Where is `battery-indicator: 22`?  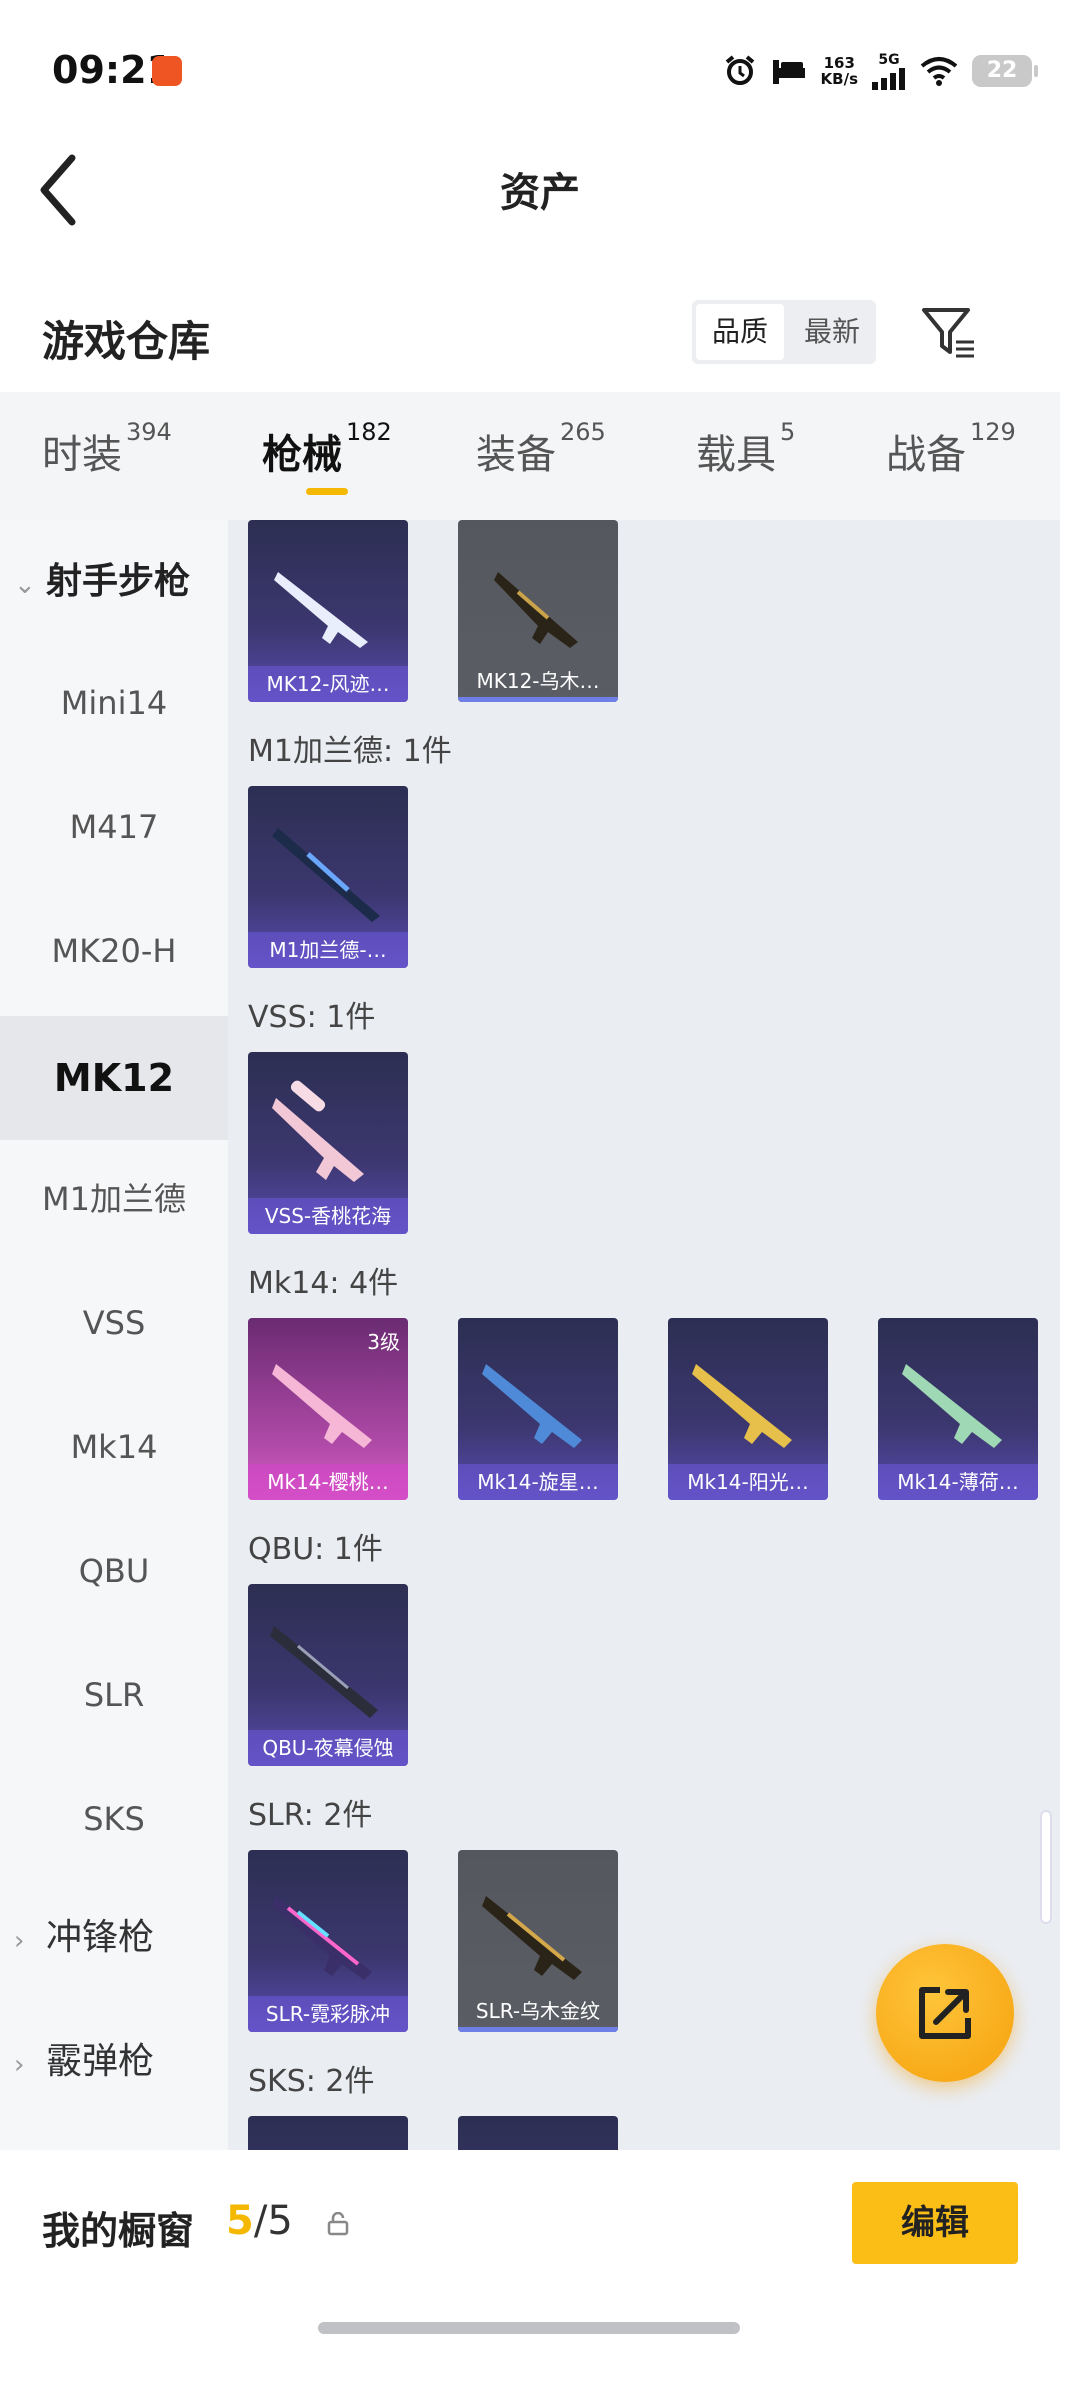 battery-indicator: 22 is located at coordinates (1005, 71).